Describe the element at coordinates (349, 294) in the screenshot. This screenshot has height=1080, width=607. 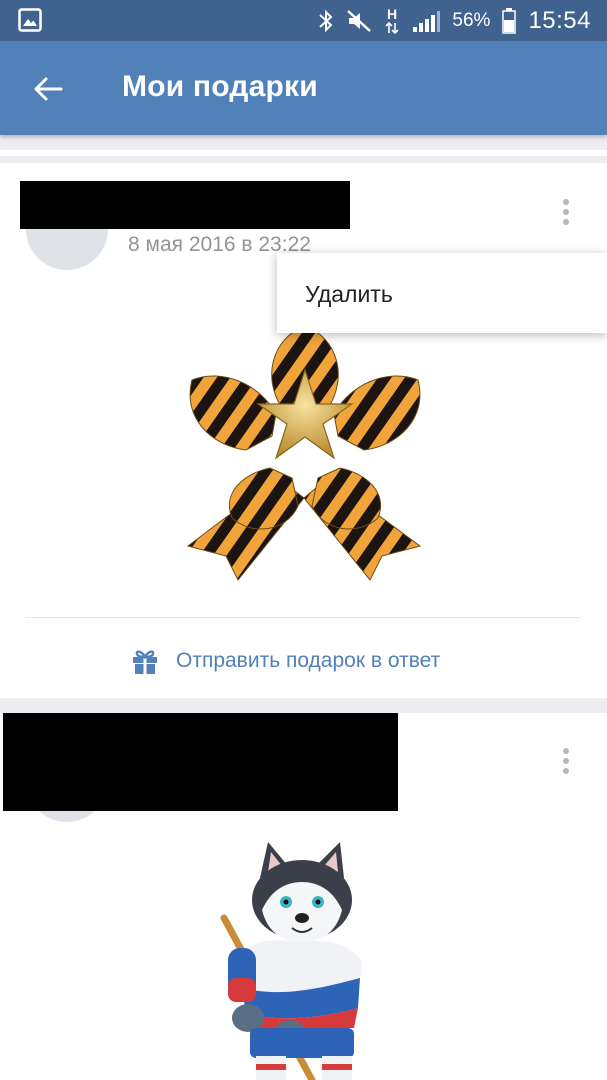
I see `delete-menu-item: Удалить` at that location.